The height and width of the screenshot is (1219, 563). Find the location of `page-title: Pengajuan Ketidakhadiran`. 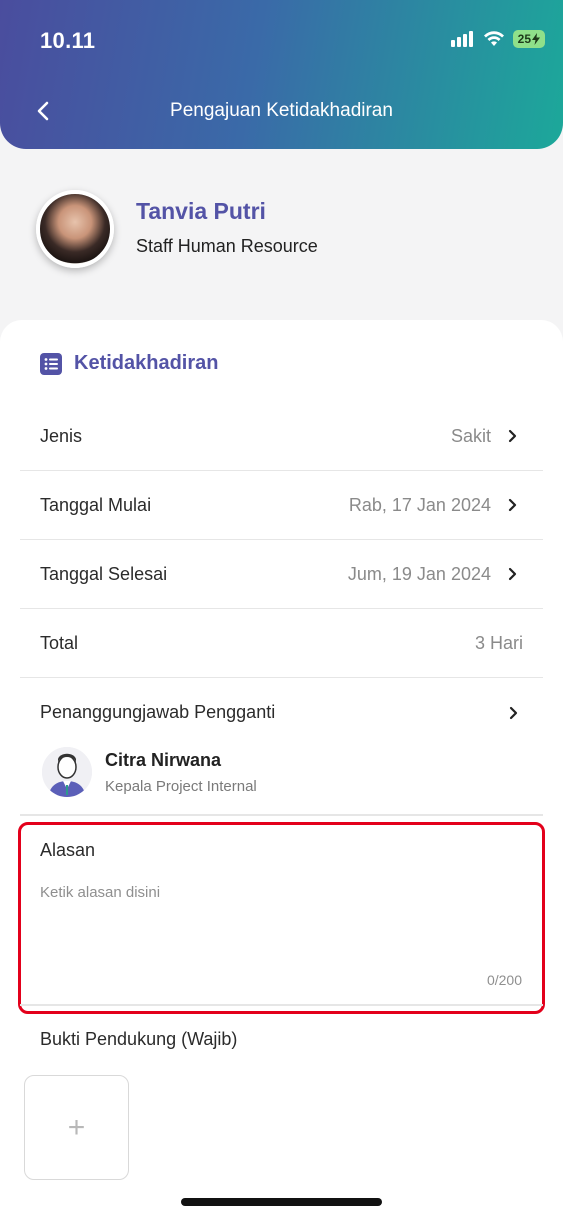

page-title: Pengajuan Ketidakhadiran is located at coordinates (281, 110).